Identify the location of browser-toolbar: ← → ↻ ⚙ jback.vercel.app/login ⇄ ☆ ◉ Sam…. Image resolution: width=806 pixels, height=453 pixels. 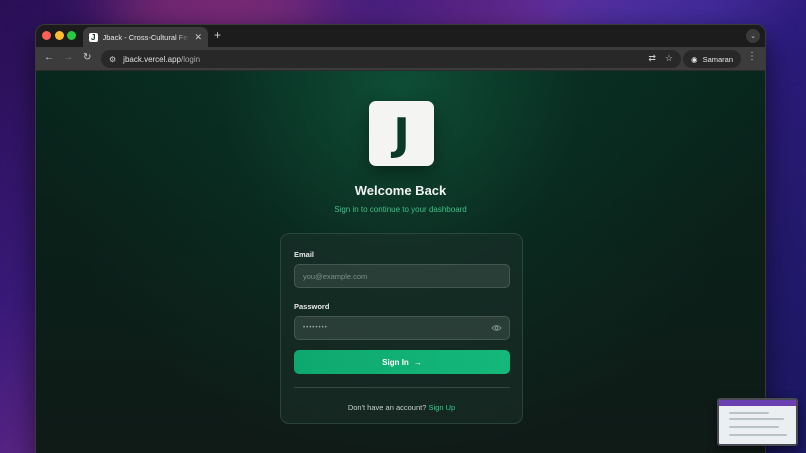
(400, 59).